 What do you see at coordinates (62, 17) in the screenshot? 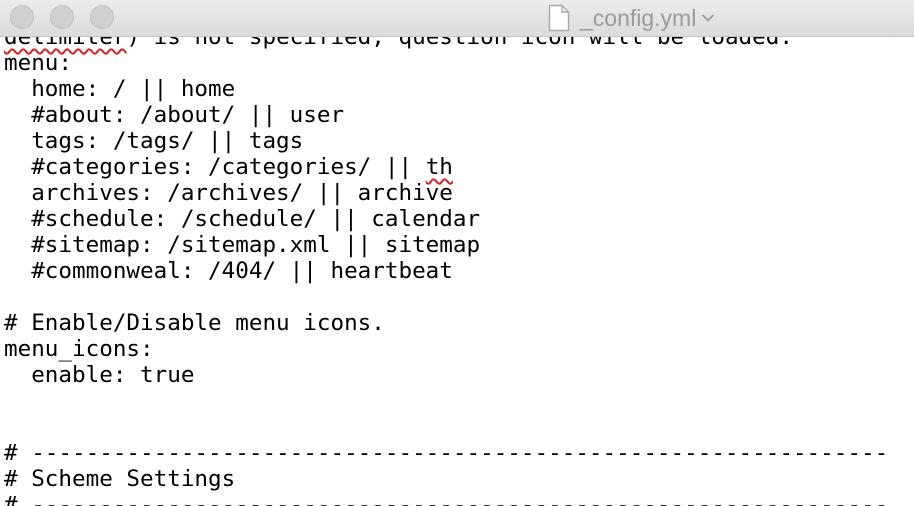
I see `minimize-window-button` at bounding box center [62, 17].